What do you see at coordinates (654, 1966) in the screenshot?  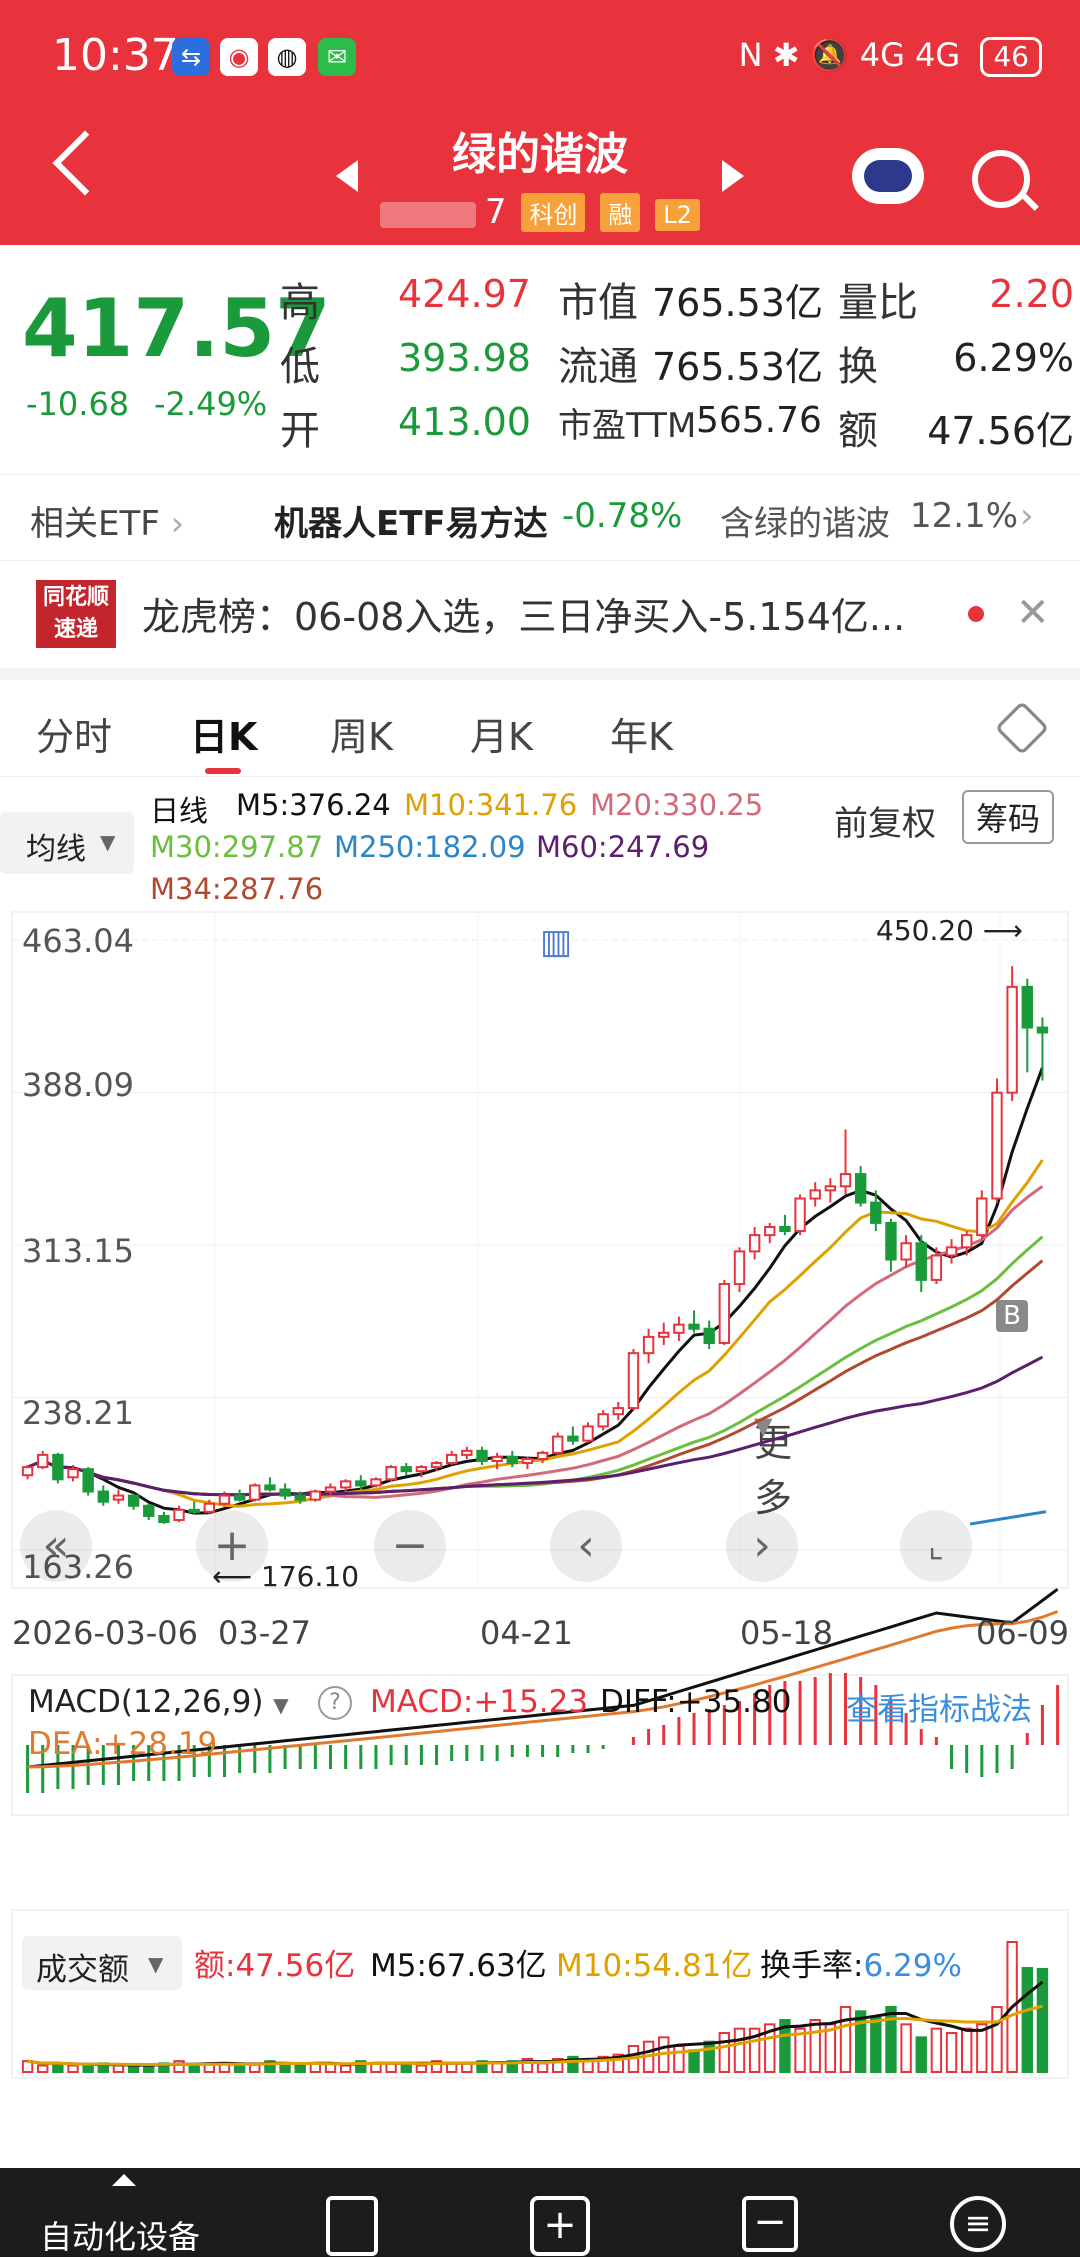 I see `volume-m10: M10:54.81亿` at bounding box center [654, 1966].